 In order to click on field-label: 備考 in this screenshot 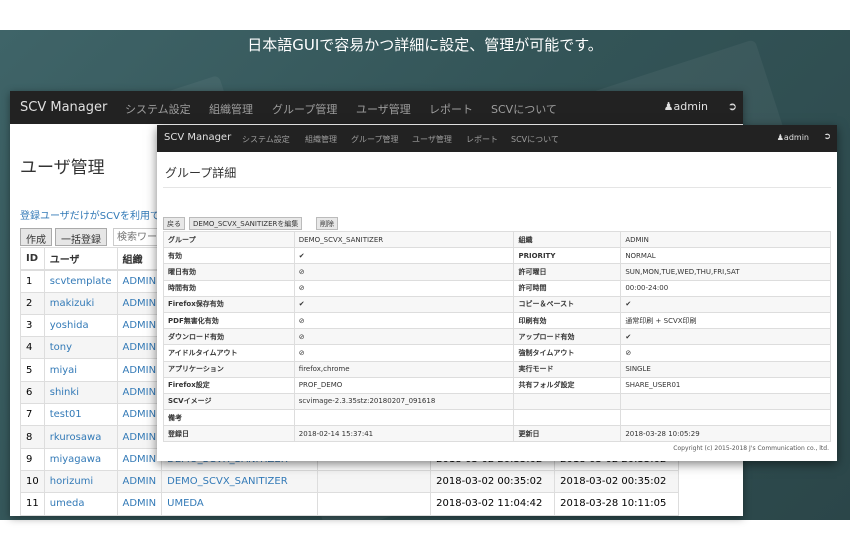, I will do `click(229, 418)`.